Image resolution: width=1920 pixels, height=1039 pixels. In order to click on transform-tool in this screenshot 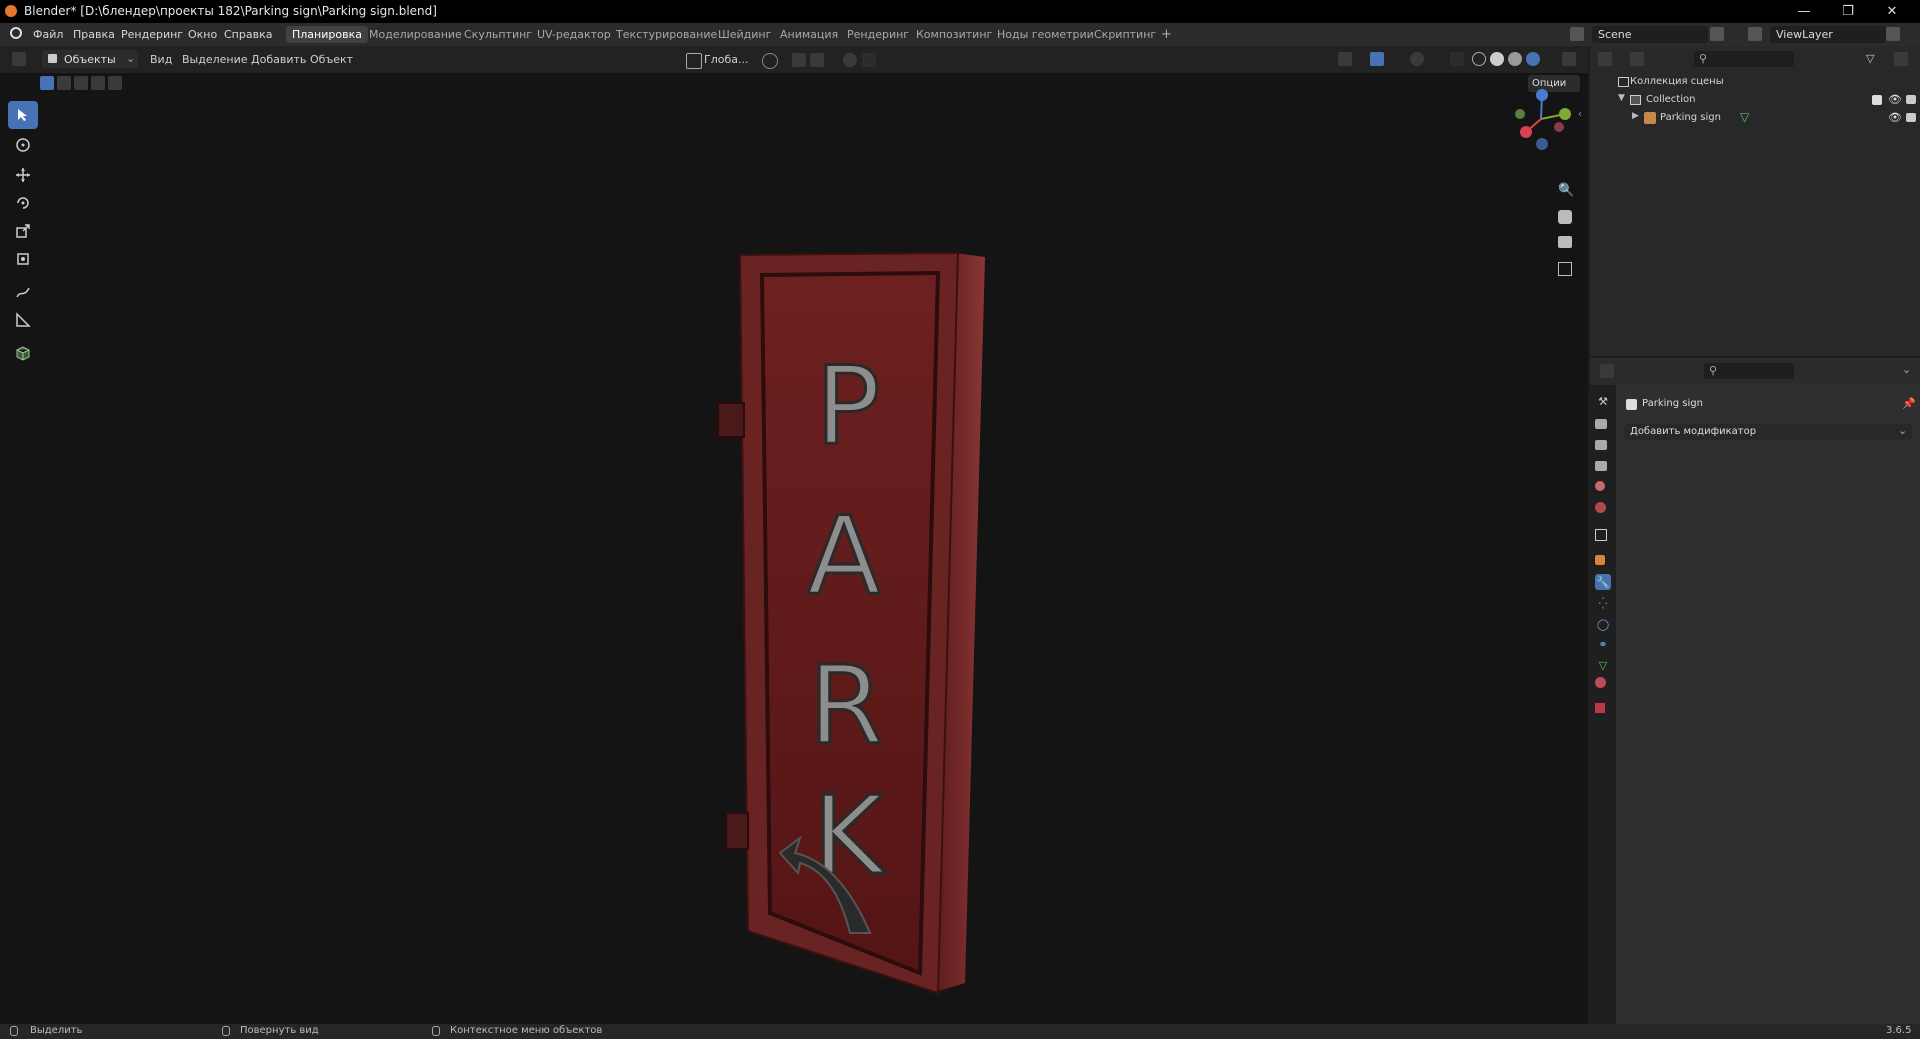, I will do `click(23, 259)`.